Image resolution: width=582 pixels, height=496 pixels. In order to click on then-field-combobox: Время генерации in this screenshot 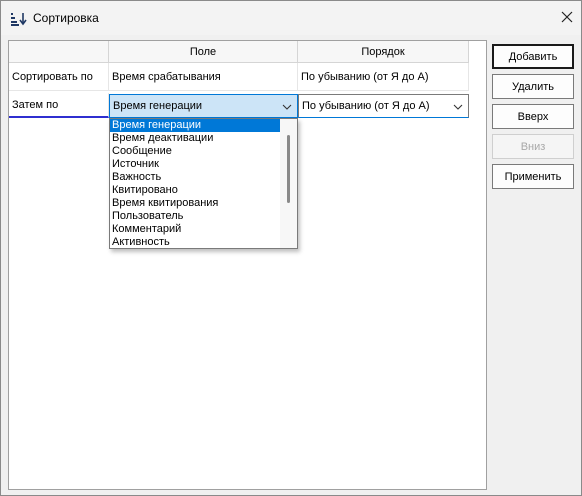, I will do `click(203, 106)`.